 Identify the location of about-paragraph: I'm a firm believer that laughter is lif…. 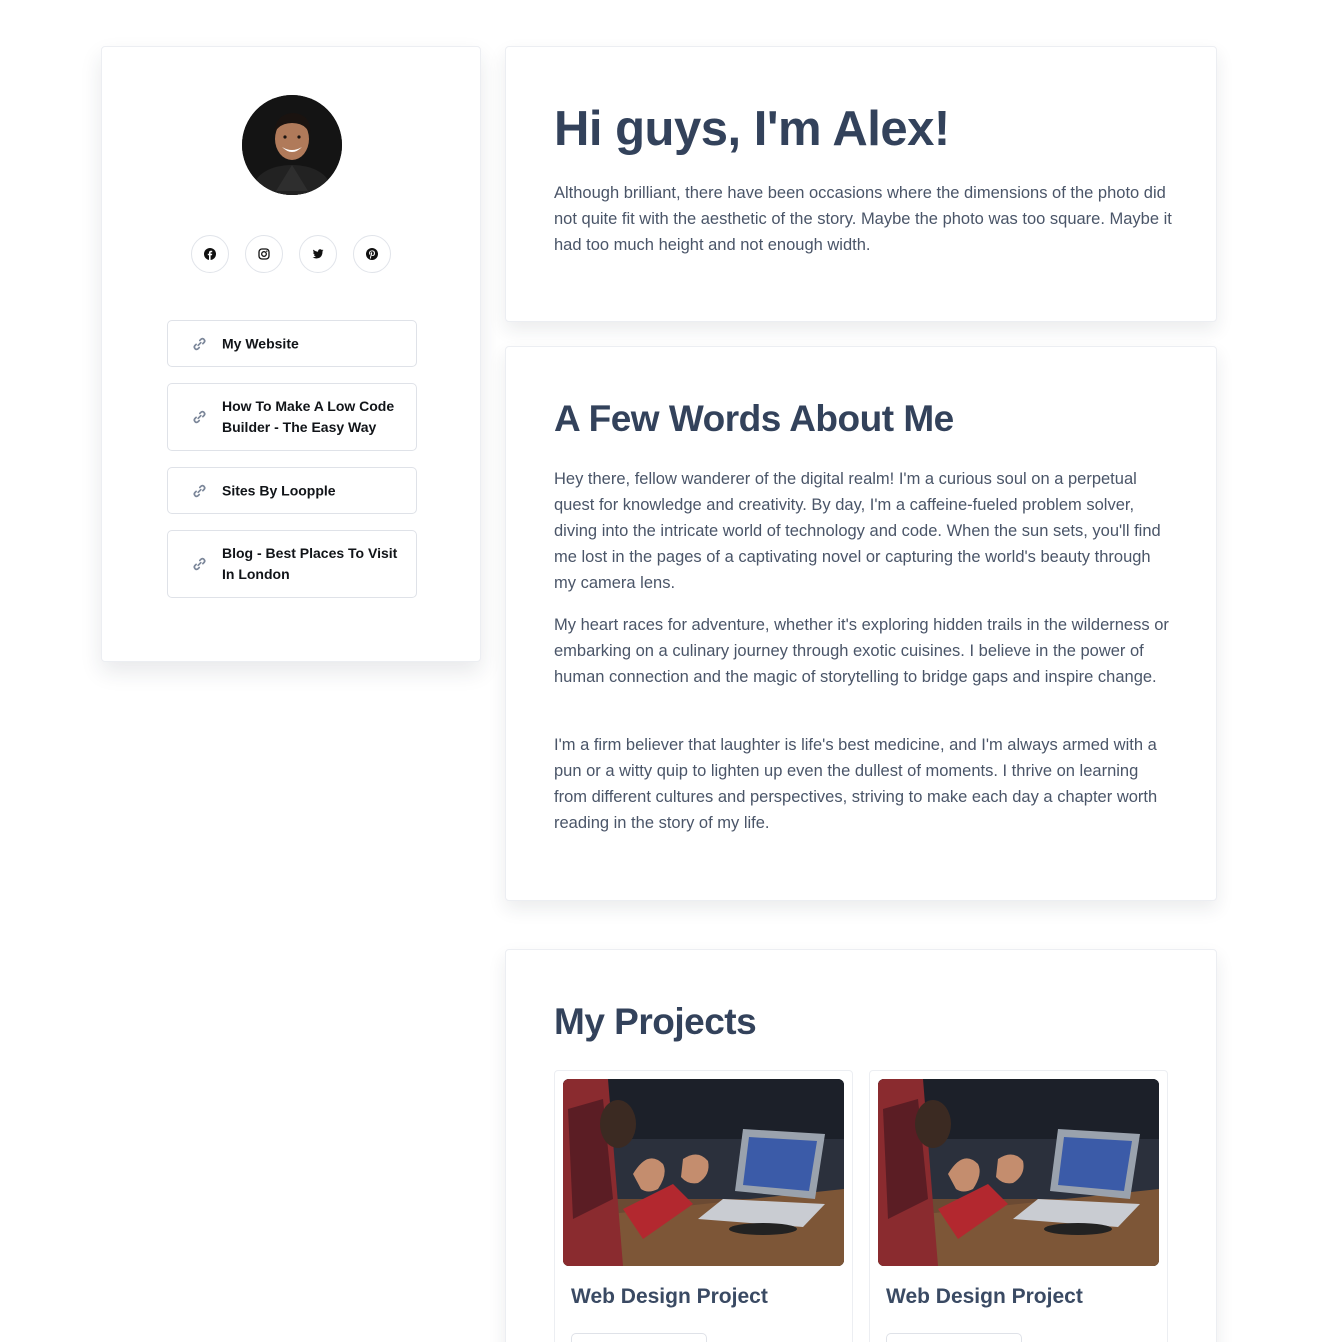
(856, 784).